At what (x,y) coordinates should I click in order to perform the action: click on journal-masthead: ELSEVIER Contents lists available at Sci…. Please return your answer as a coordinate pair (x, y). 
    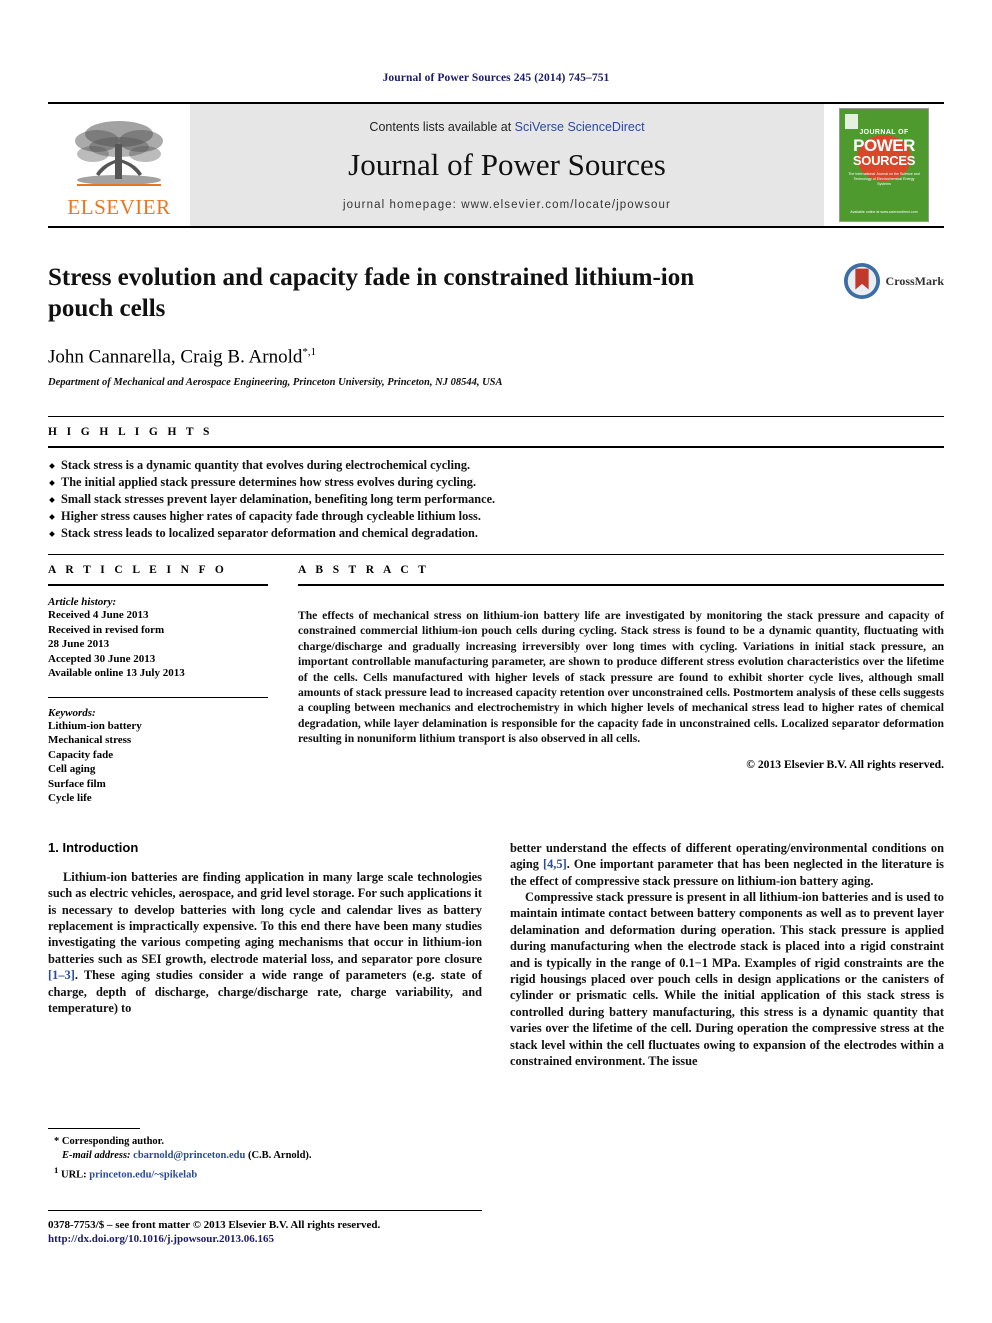
    Looking at the image, I should click on (496, 165).